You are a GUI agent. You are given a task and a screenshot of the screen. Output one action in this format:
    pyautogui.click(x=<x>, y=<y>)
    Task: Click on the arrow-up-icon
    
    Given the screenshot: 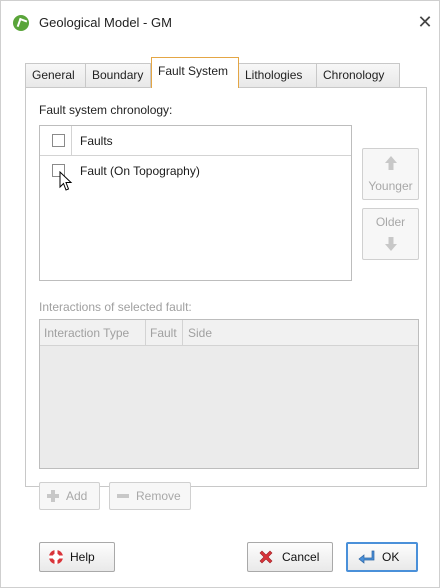 What is the action you would take?
    pyautogui.click(x=391, y=163)
    